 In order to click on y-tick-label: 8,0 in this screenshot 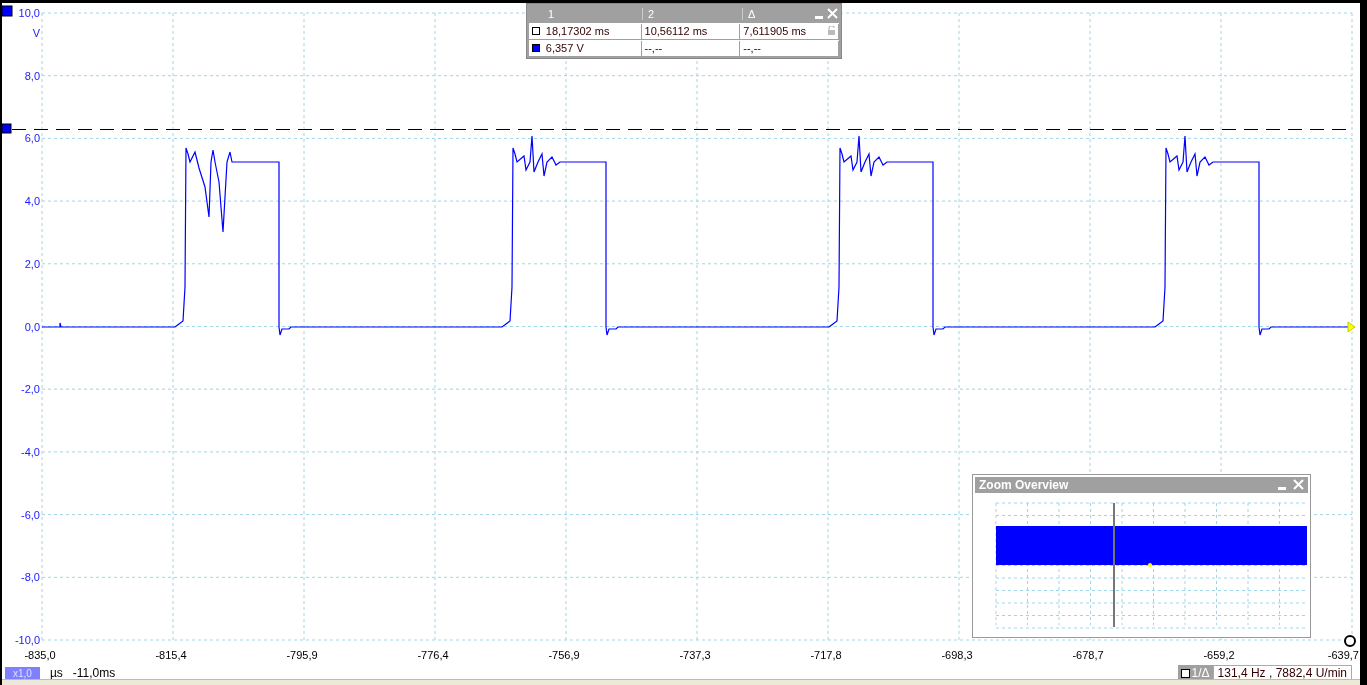, I will do `click(32, 75)`.